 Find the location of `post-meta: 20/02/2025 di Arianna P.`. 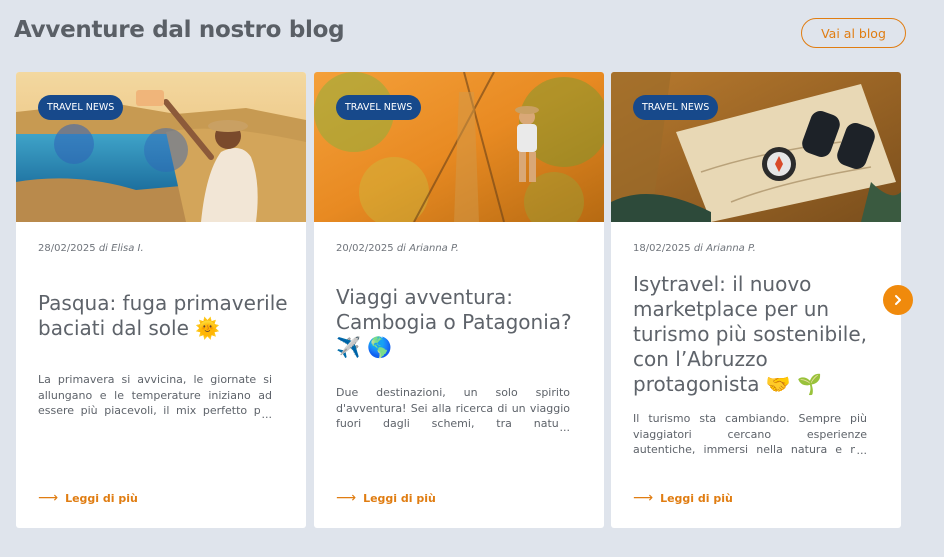

post-meta: 20/02/2025 di Arianna P. is located at coordinates (397, 248).